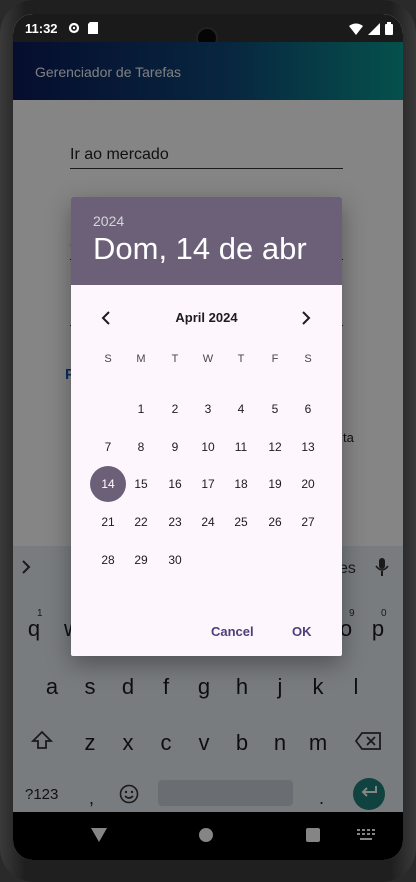  Describe the element at coordinates (232, 631) in the screenshot. I see `cancel-button: Cancel` at that location.